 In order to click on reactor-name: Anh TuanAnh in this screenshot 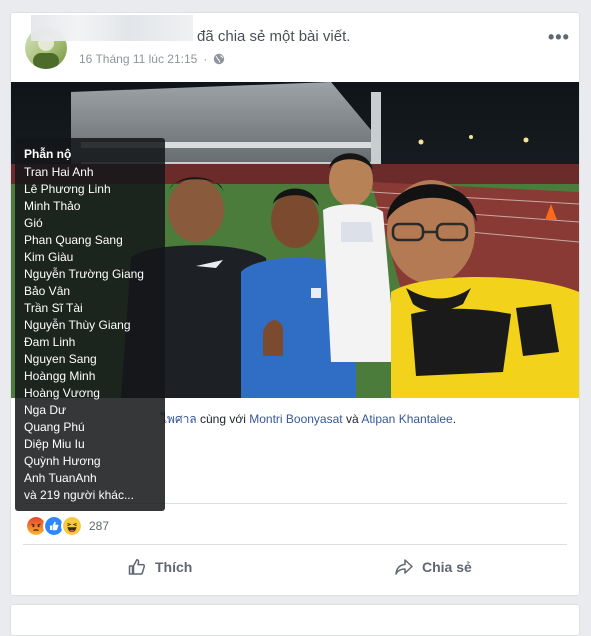, I will do `click(60, 478)`.